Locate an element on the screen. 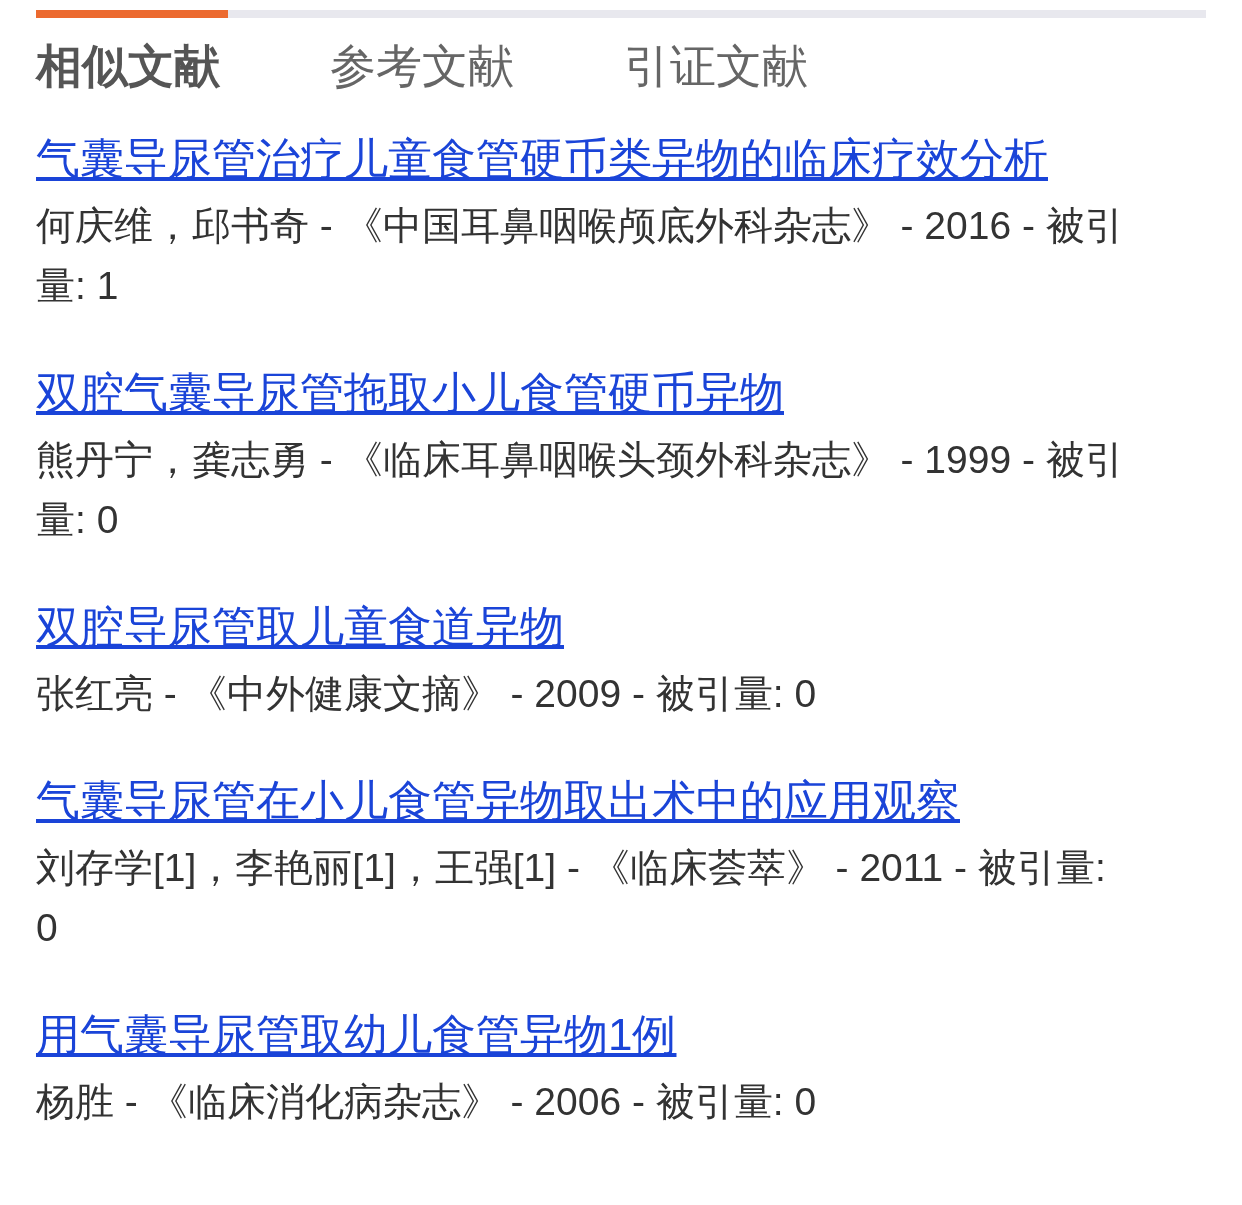 The height and width of the screenshot is (1205, 1242). article-title-link: 双腔气囊导尿管拖取小儿食管硬币异物 is located at coordinates (410, 393).